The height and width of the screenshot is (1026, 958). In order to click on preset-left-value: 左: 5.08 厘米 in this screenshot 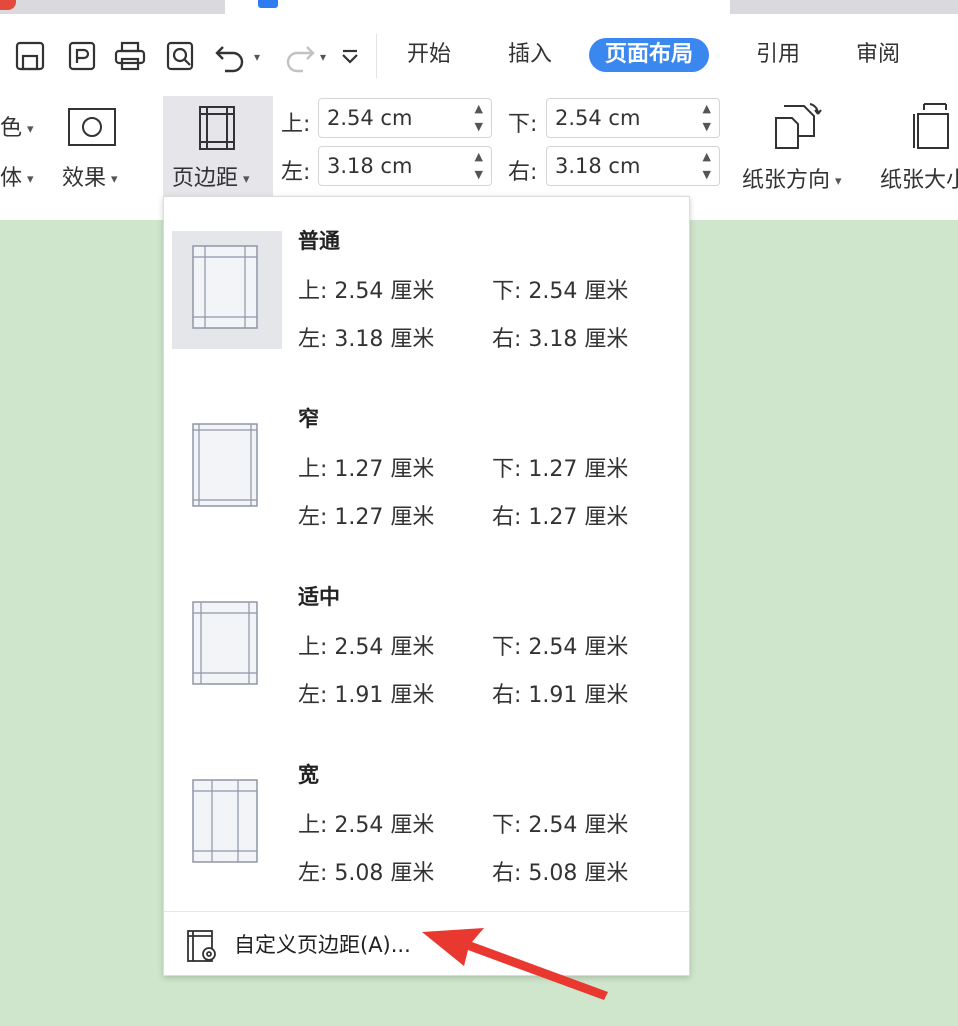, I will do `click(366, 873)`.